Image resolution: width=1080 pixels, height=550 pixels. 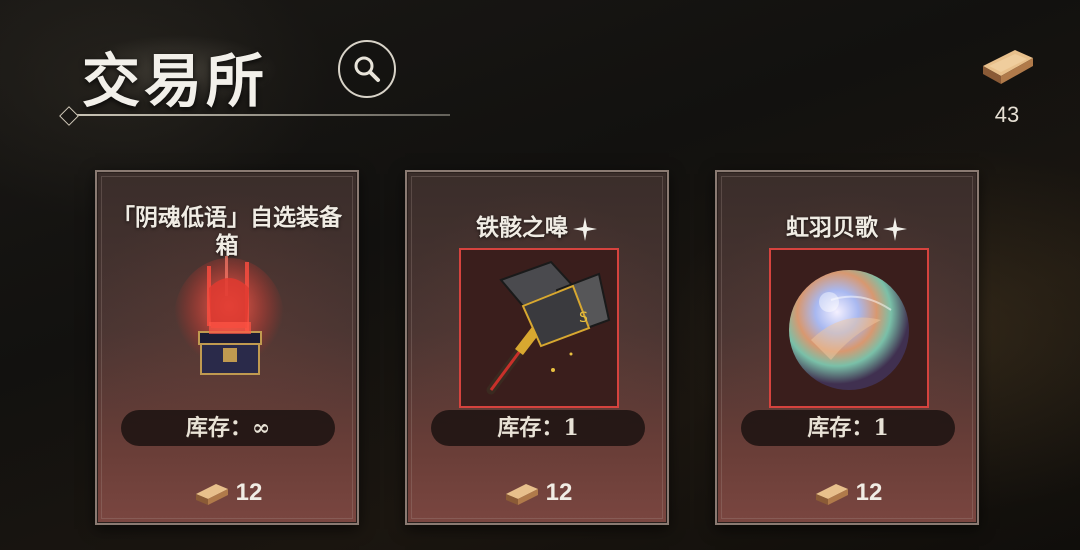 I want to click on item-art-orb, so click(x=849, y=328).